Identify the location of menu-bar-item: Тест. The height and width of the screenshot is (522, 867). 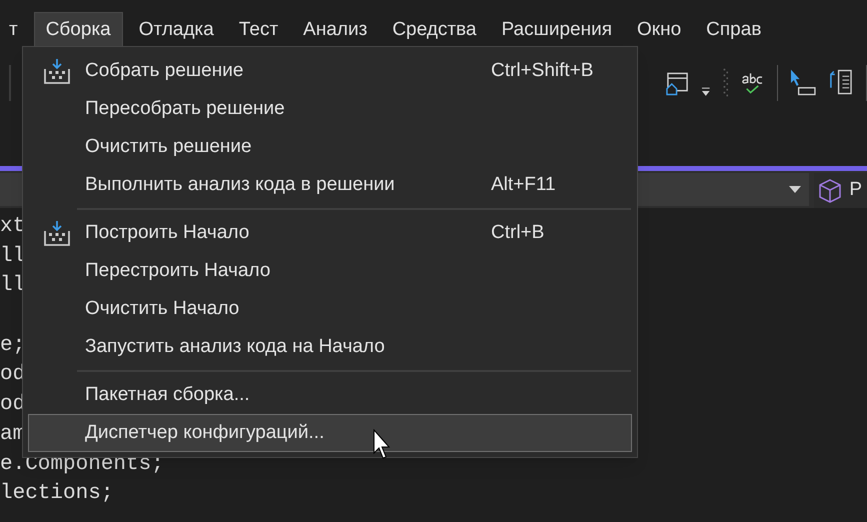
(259, 30).